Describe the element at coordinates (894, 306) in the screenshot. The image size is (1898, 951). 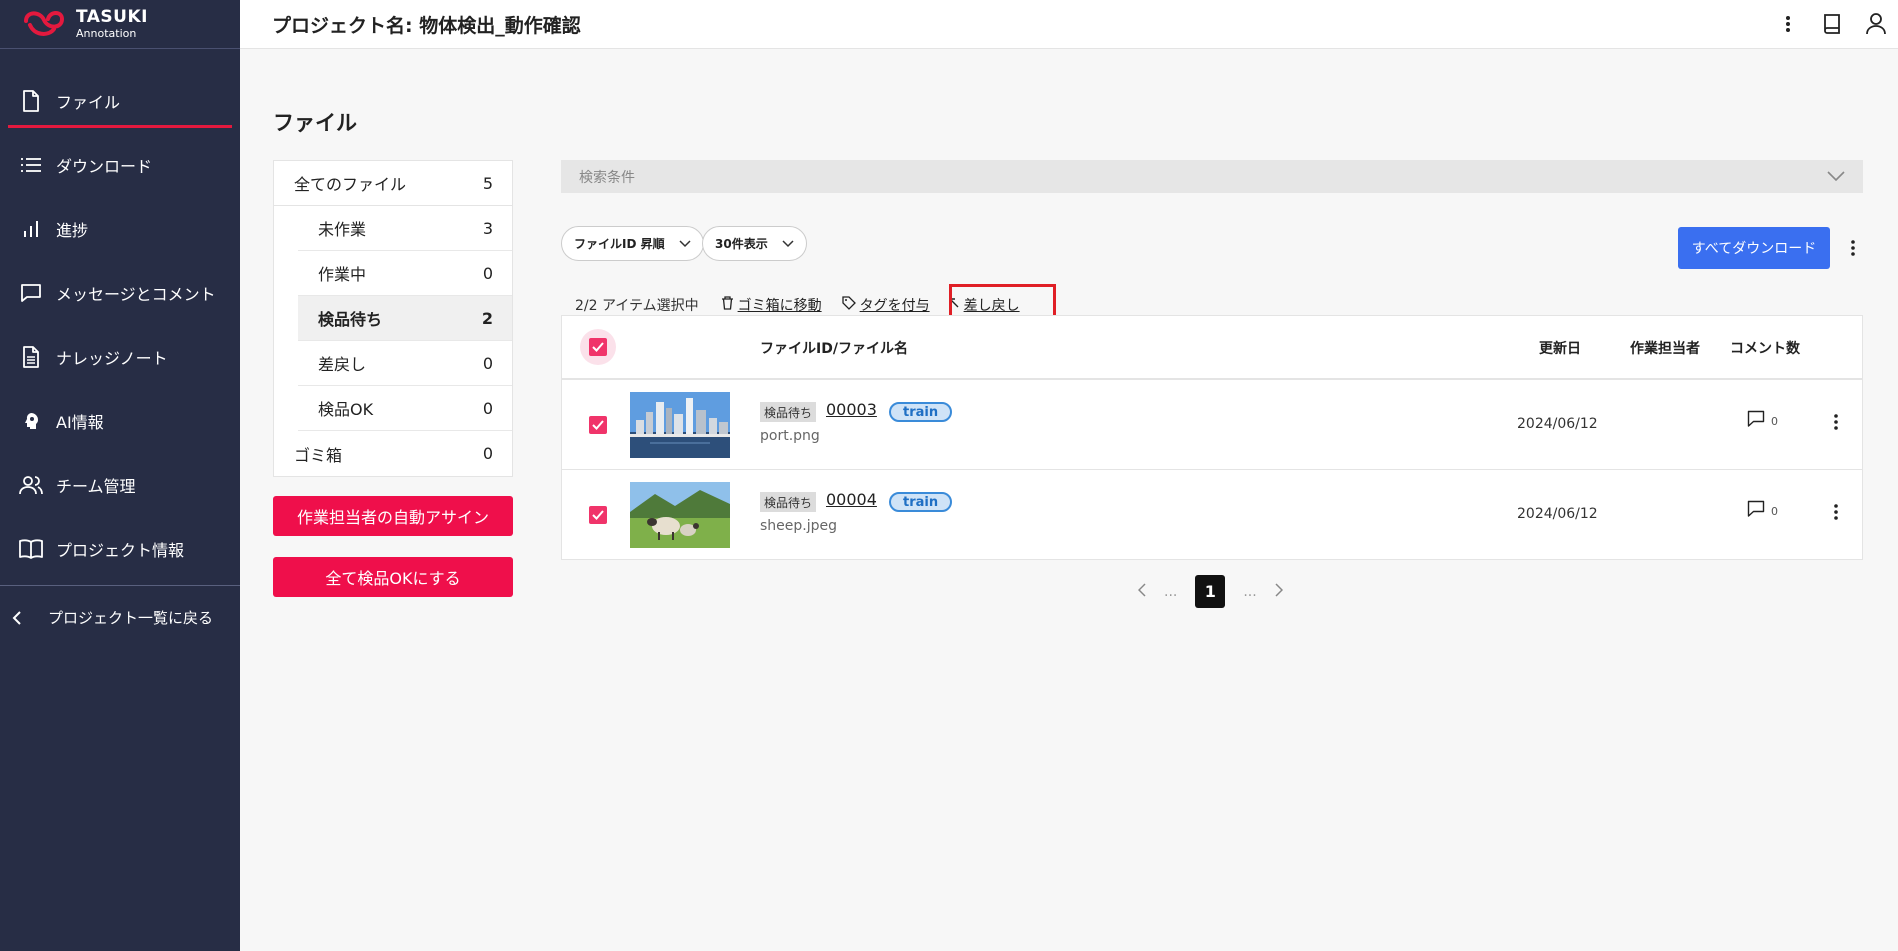
I see `add-tag-label: タグを付与` at that location.